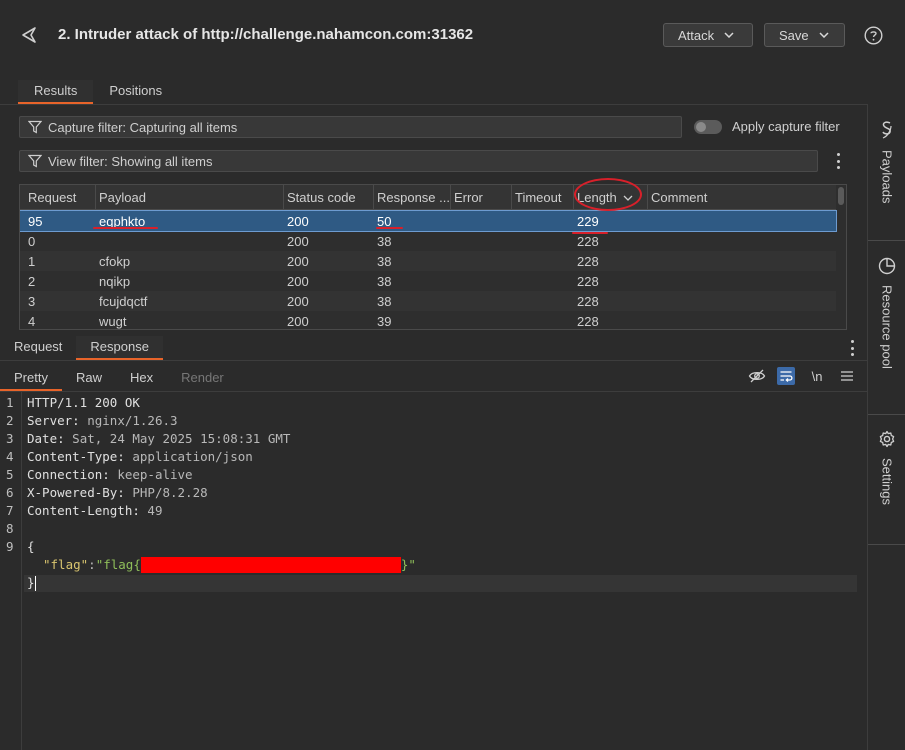 This screenshot has height=750, width=905. I want to click on sidebar-item-payloads: Payloads, so click(886, 161).